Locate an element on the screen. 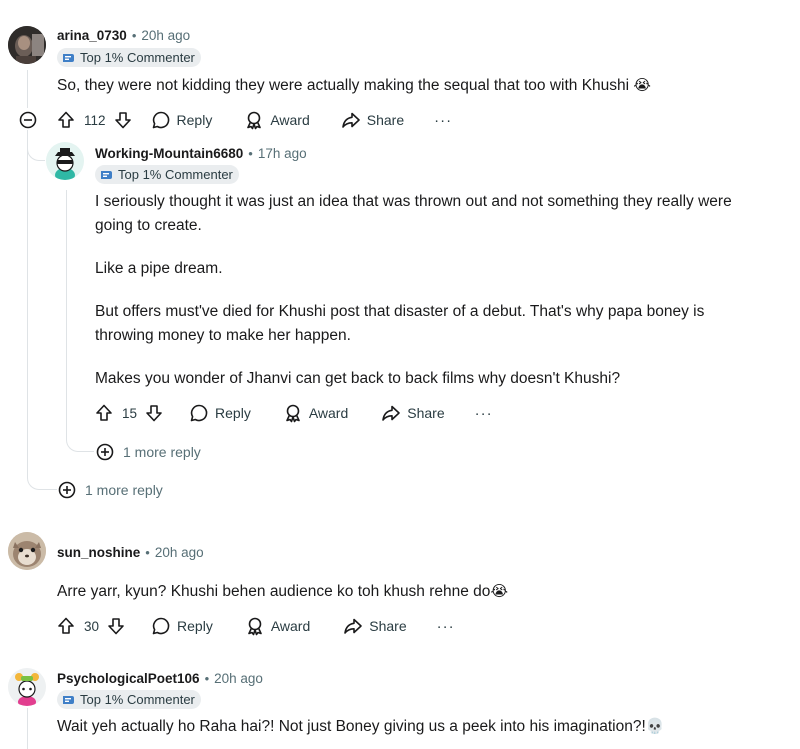 The image size is (800, 749). username: PsychologicalPoet106 is located at coordinates (128, 678).